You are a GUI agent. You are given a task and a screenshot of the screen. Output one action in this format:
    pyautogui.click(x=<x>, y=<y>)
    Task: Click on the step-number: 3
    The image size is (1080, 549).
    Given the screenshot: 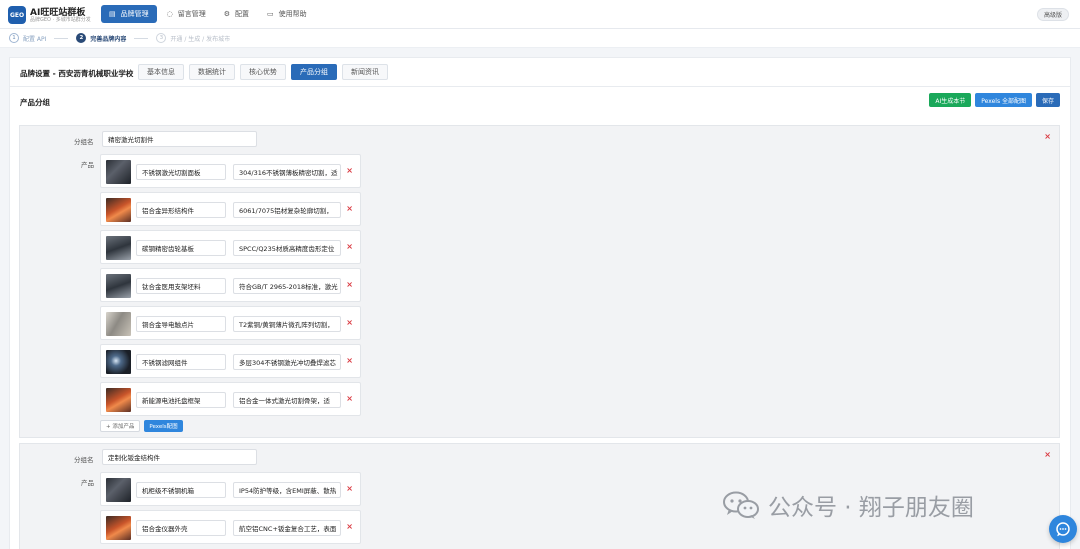 What is the action you would take?
    pyautogui.click(x=161, y=38)
    